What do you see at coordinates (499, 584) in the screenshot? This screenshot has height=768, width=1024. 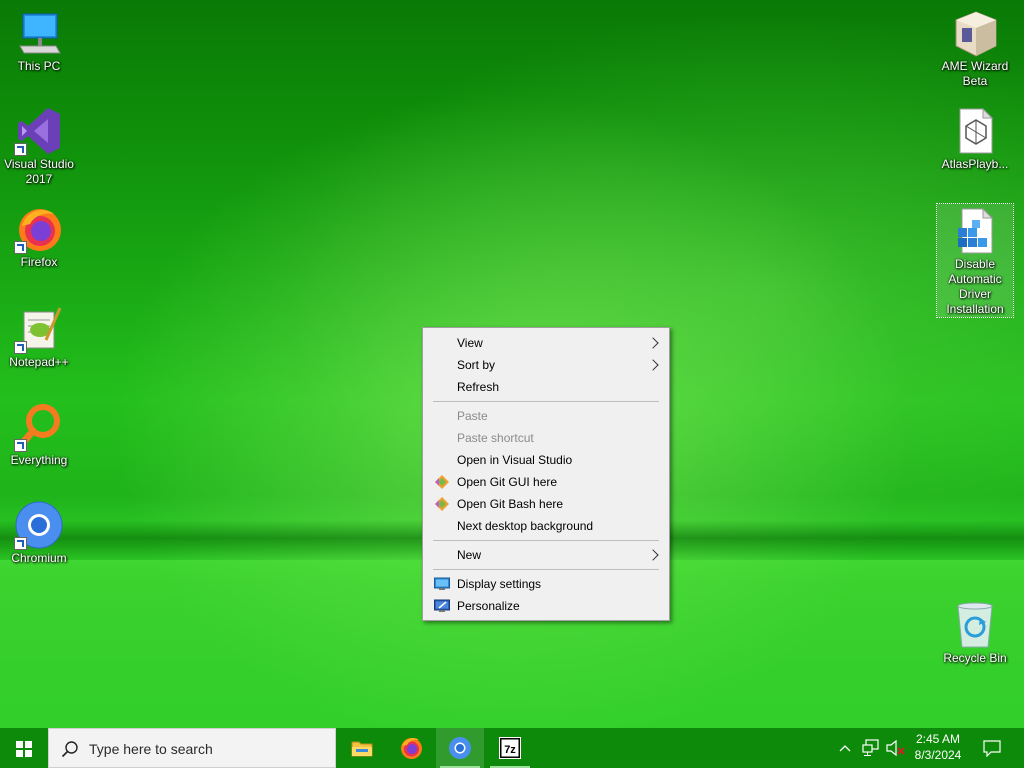 I see `menu-item-label: Display settings` at bounding box center [499, 584].